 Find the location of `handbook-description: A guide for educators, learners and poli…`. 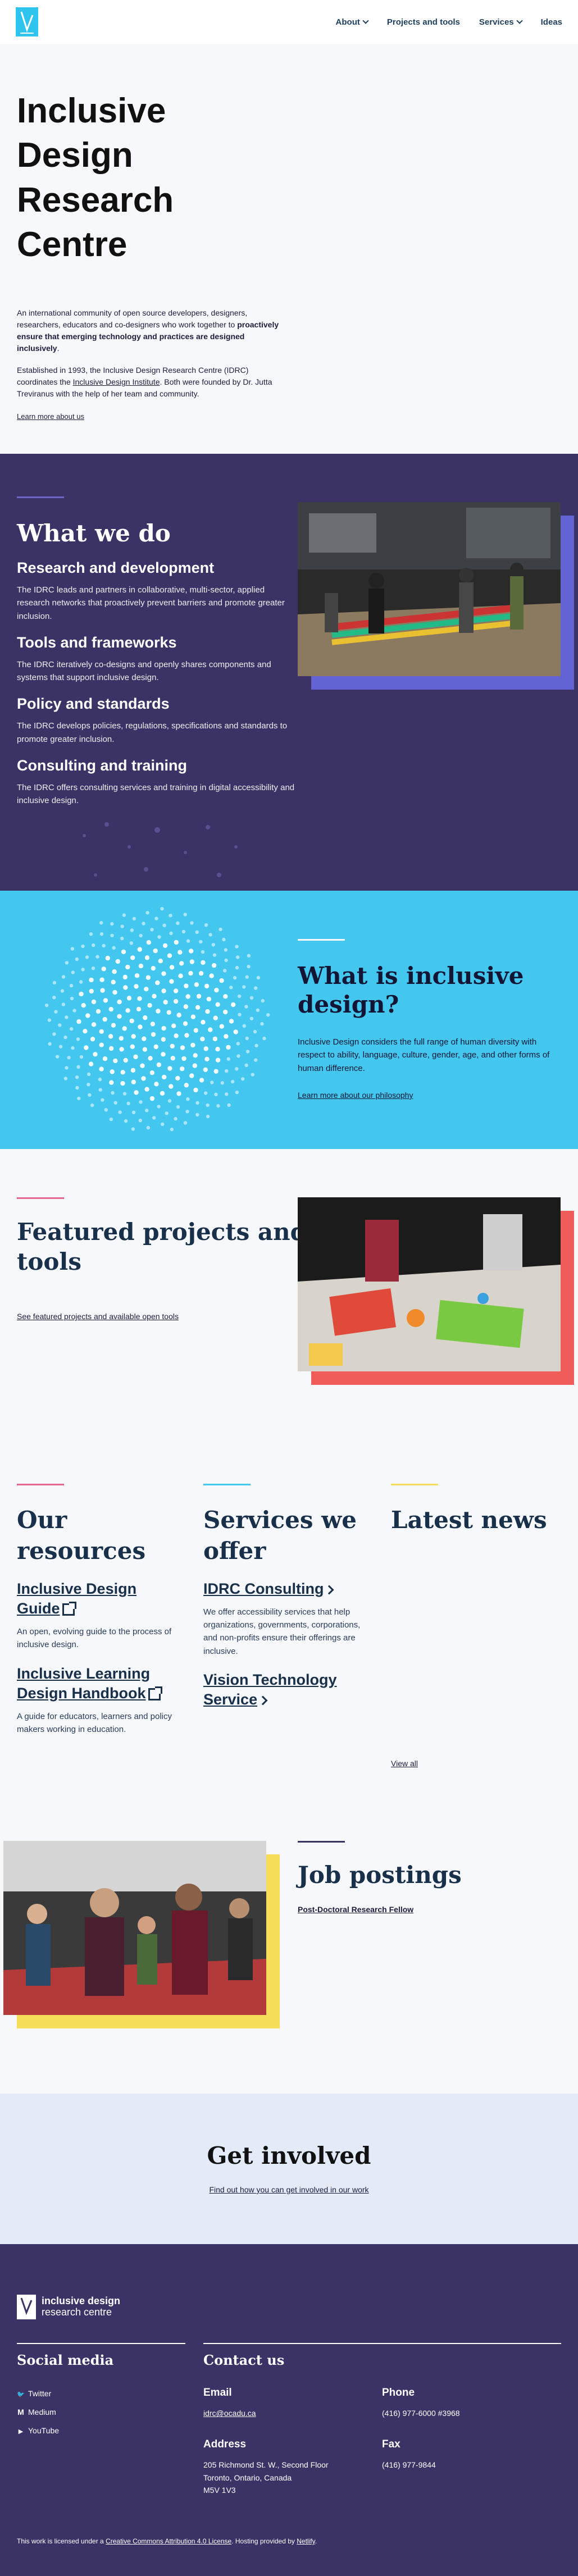

handbook-description: A guide for educators, learners and poli… is located at coordinates (94, 1722).